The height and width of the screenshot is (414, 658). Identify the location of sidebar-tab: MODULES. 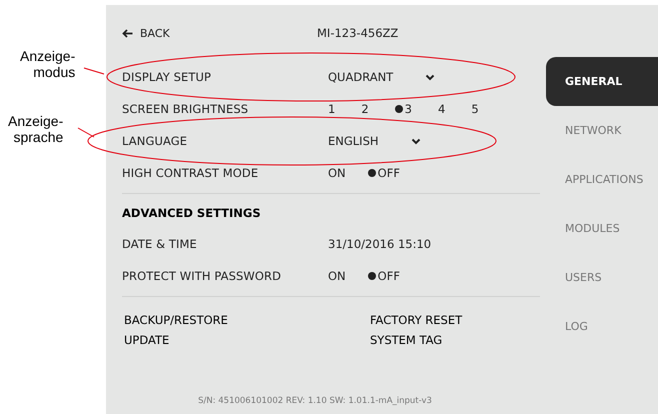
(602, 228).